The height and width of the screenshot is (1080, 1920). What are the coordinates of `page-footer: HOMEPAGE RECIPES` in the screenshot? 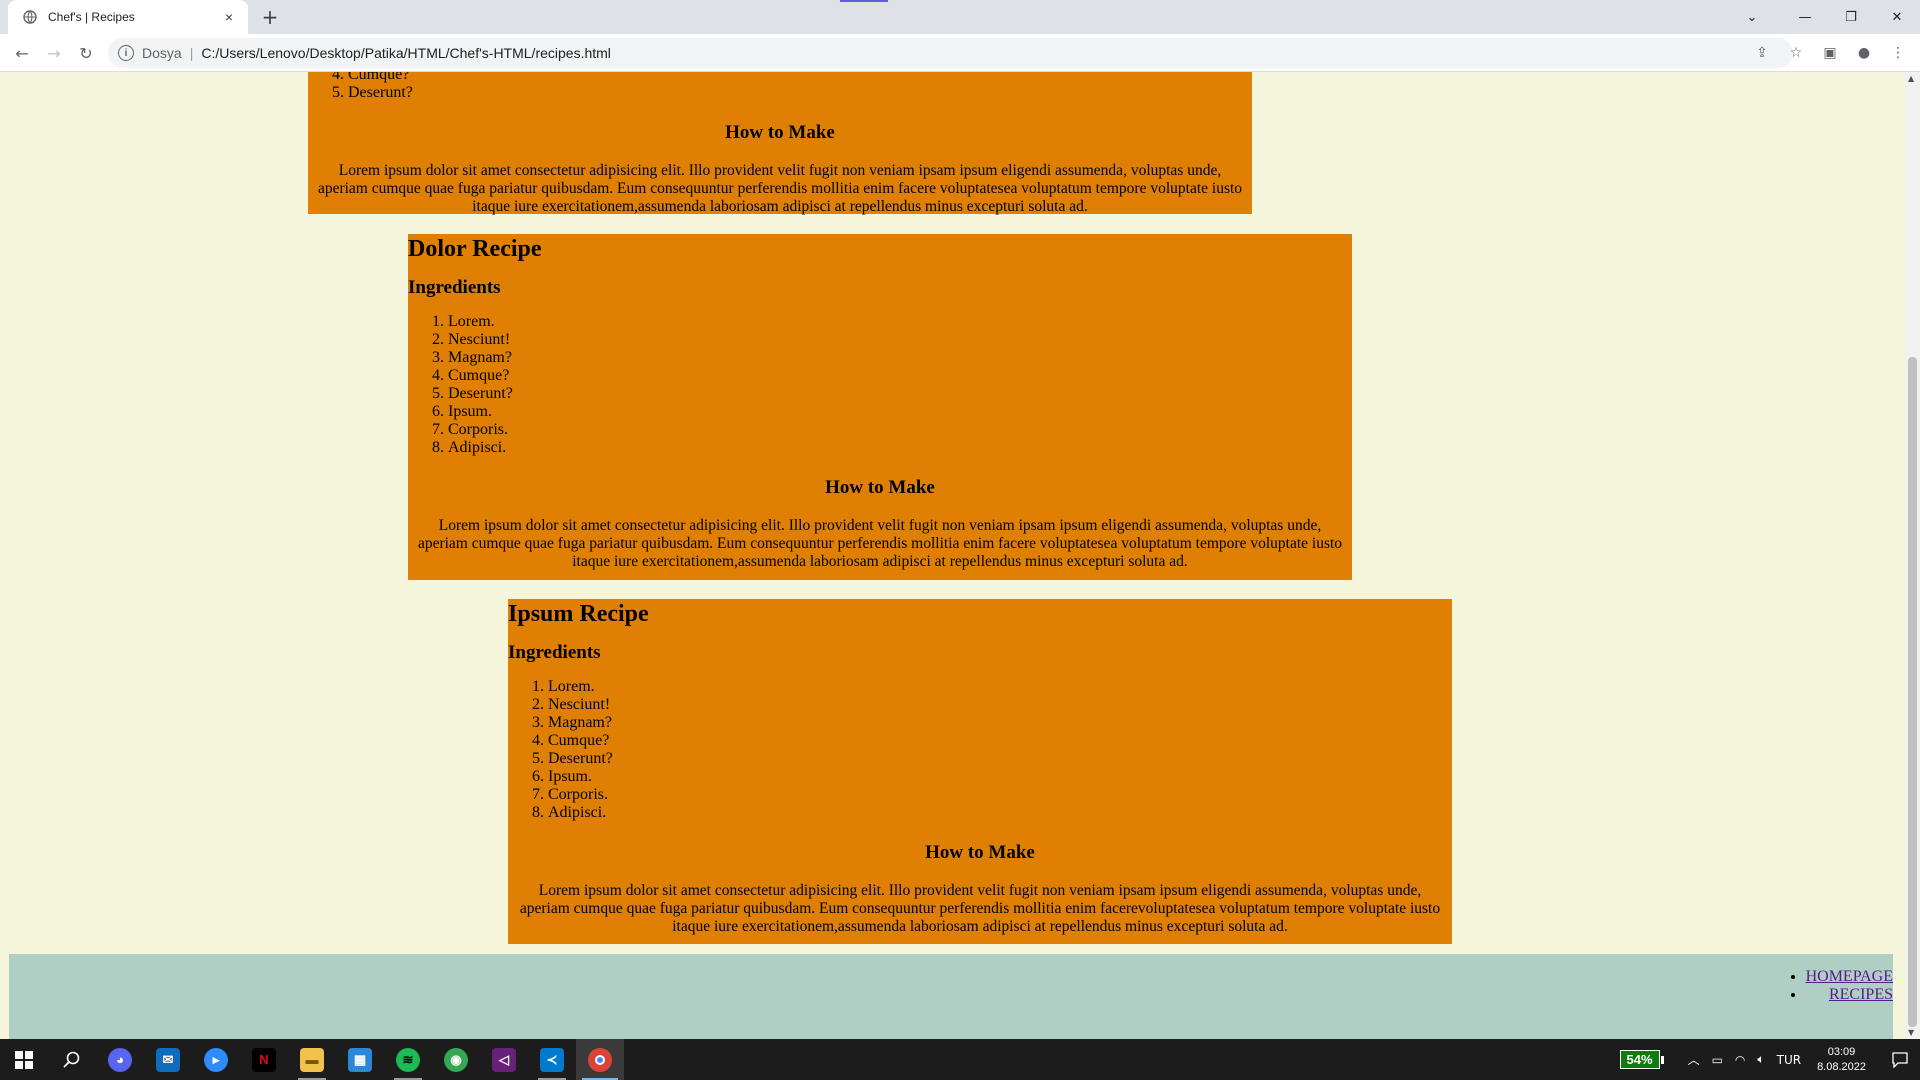 It's located at (951, 996).